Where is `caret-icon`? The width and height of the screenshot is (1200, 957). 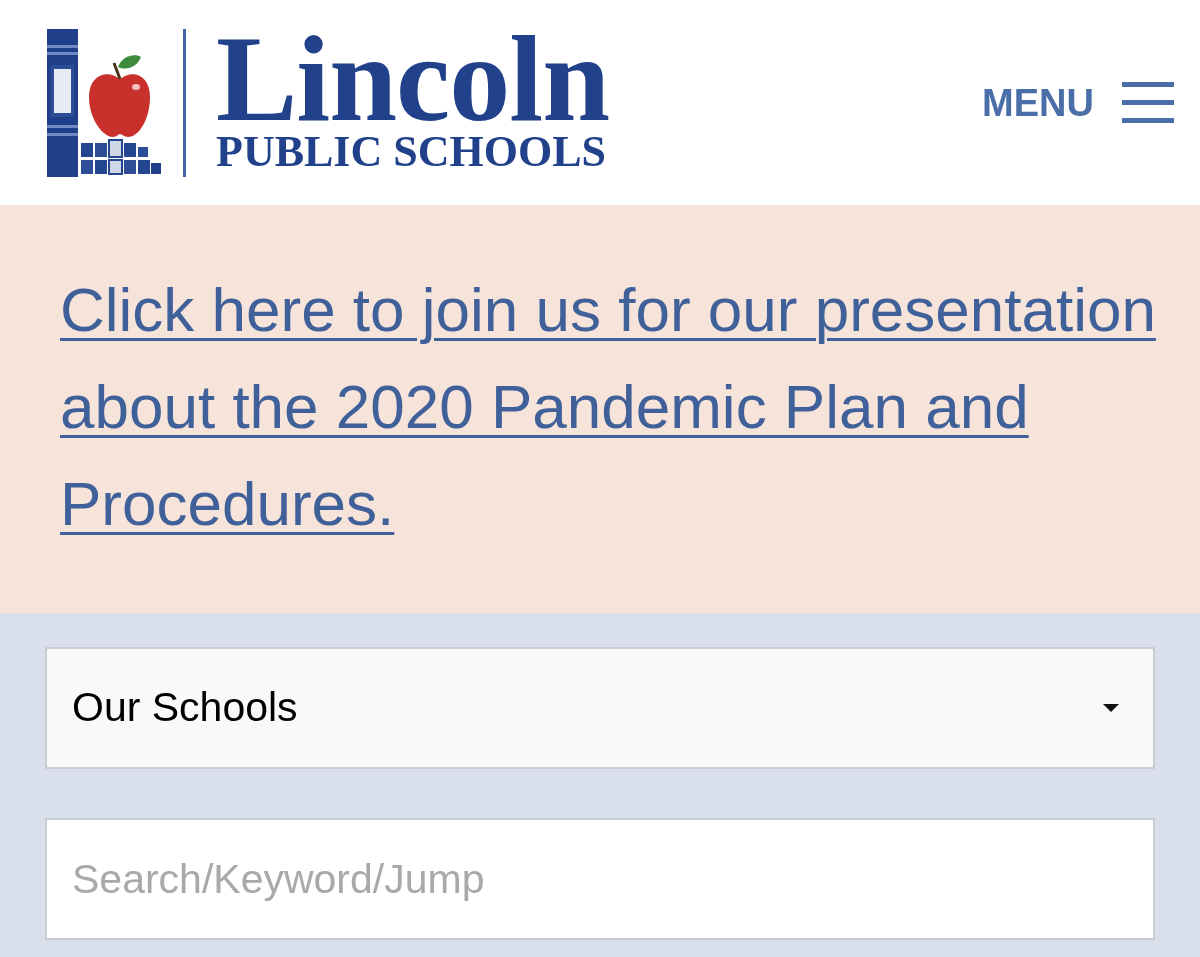 caret-icon is located at coordinates (1111, 708).